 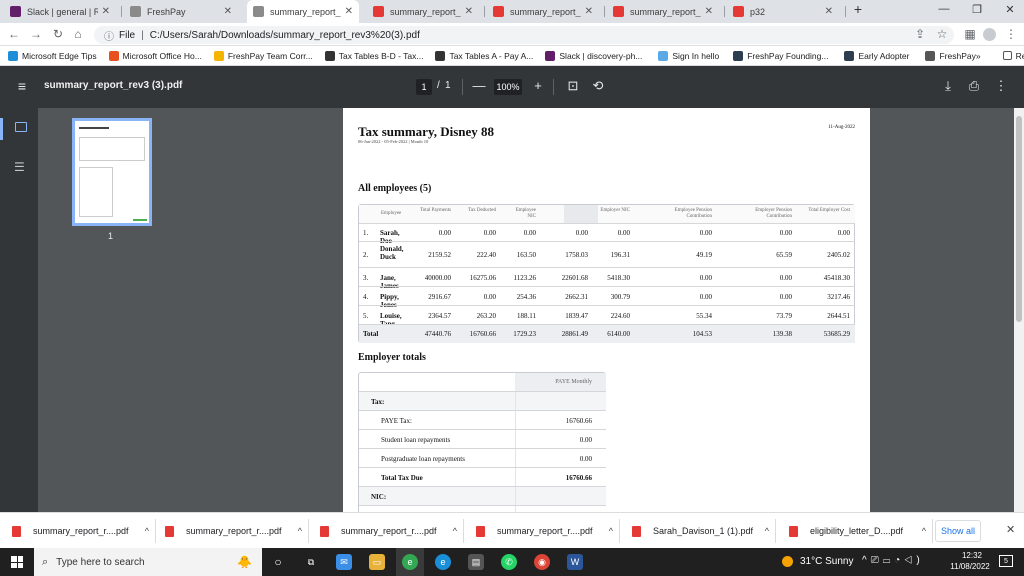 What do you see at coordinates (303, 11) in the screenshot?
I see `tab-3: summary_report_rev3 ✕` at bounding box center [303, 11].